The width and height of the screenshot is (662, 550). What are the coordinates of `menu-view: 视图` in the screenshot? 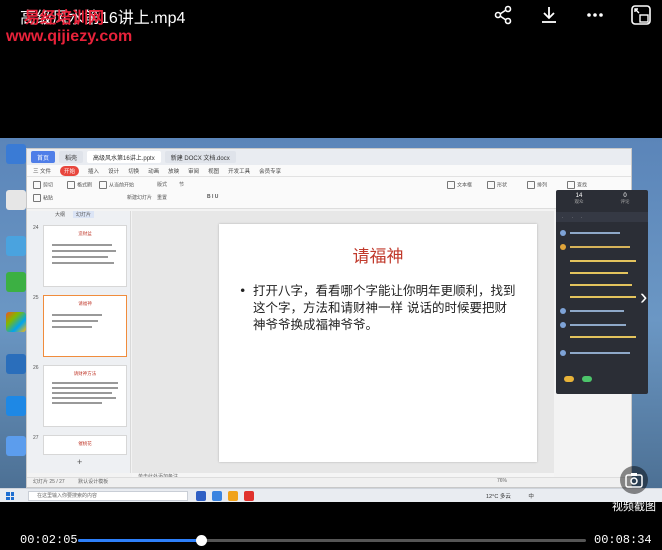 It's located at (213, 171).